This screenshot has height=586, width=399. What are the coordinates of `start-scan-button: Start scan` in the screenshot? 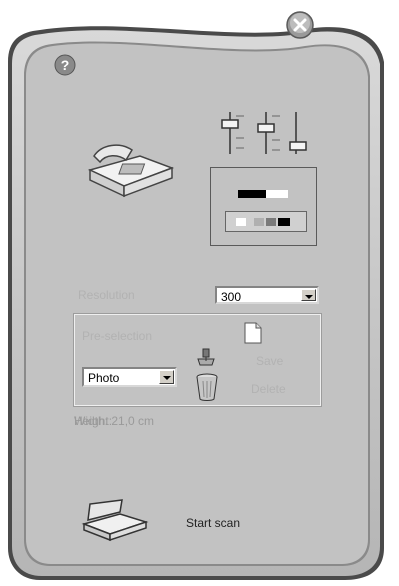 It's located at (213, 523).